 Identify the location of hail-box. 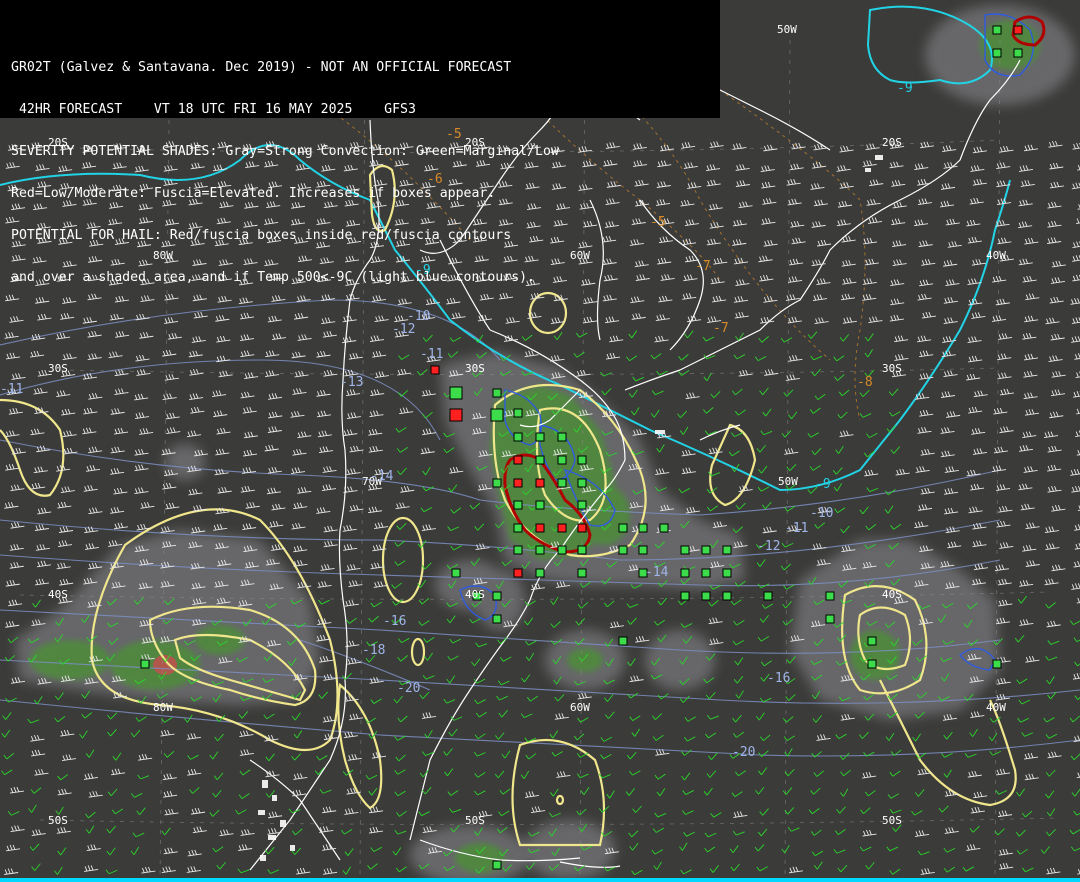
(518, 573).